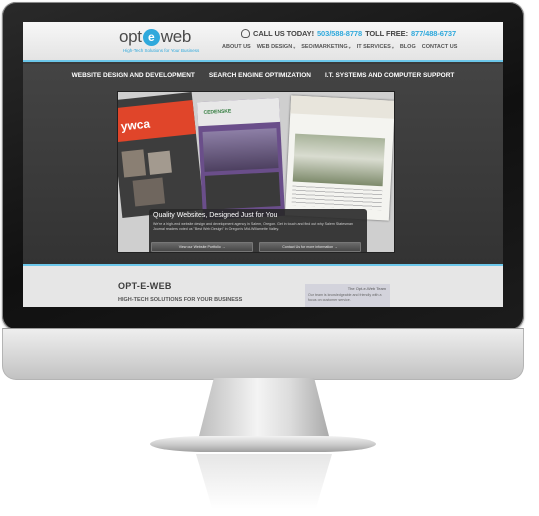 The image size is (539, 516). Describe the element at coordinates (339, 33) in the screenshot. I see `phone-local: 503/588-8778` at that location.